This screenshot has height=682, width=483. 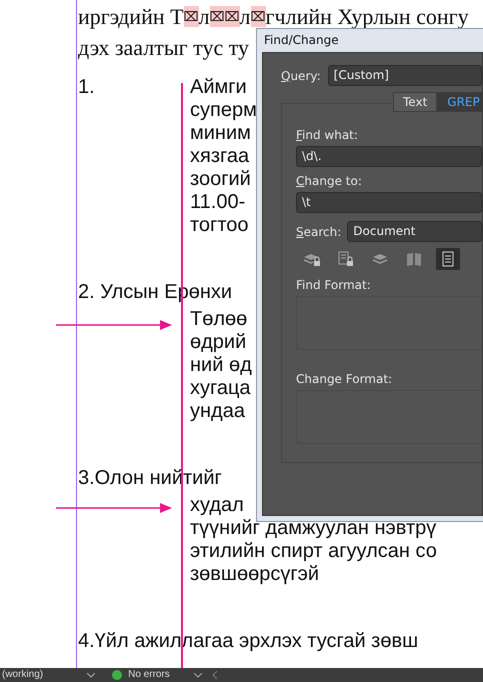 I want to click on document-text-line: иргэдийн Т⌧л⌧⌧л⌧гчлийн Хурлын сонгу, so click(x=273, y=16).